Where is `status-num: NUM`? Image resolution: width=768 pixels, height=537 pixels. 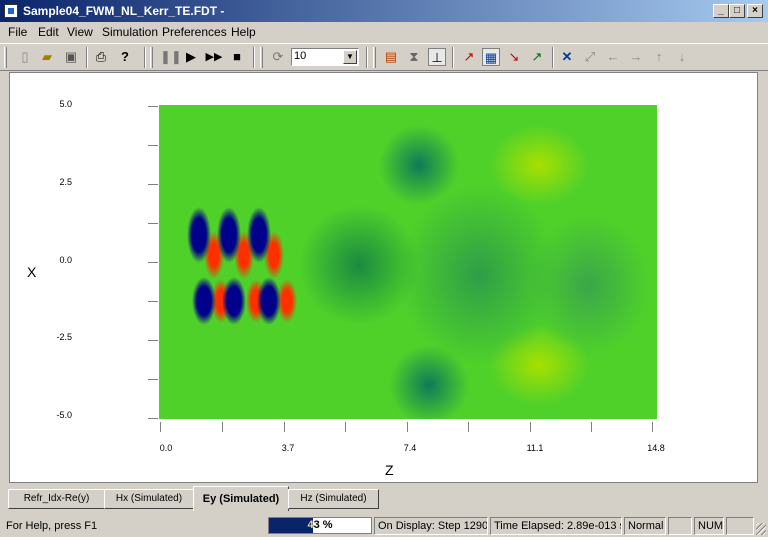
status-num: NUM is located at coordinates (709, 526).